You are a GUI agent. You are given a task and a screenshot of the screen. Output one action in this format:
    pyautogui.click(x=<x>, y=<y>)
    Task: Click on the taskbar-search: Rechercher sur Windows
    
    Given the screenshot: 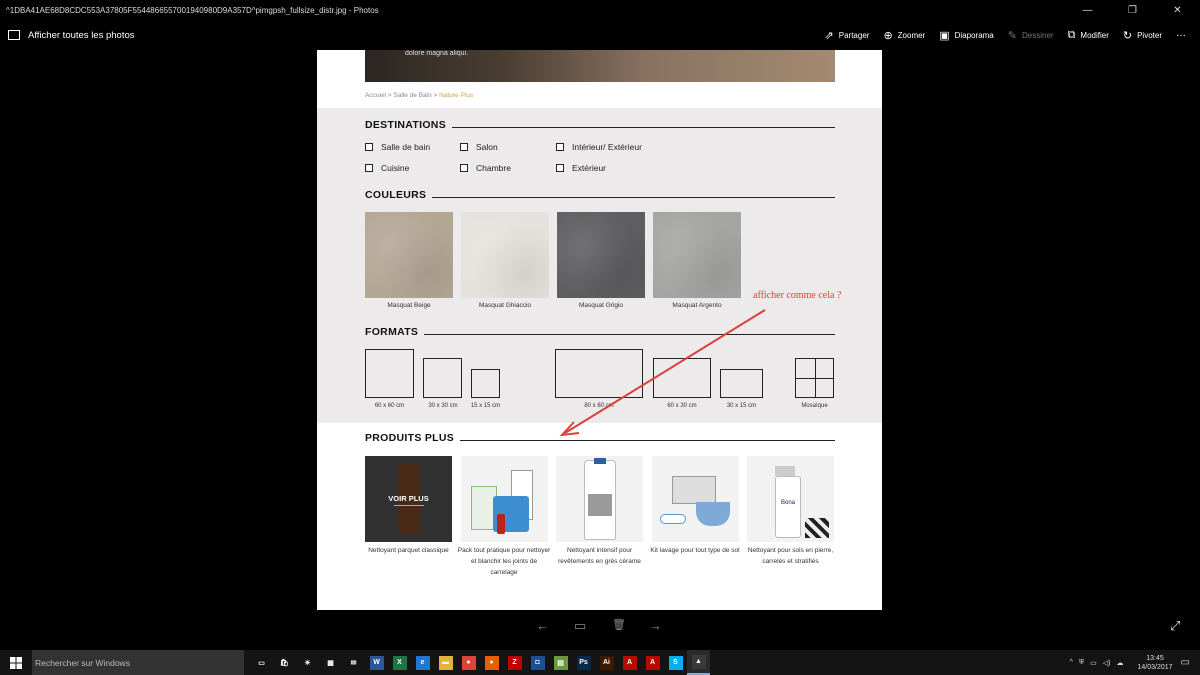 What is the action you would take?
    pyautogui.click(x=138, y=662)
    